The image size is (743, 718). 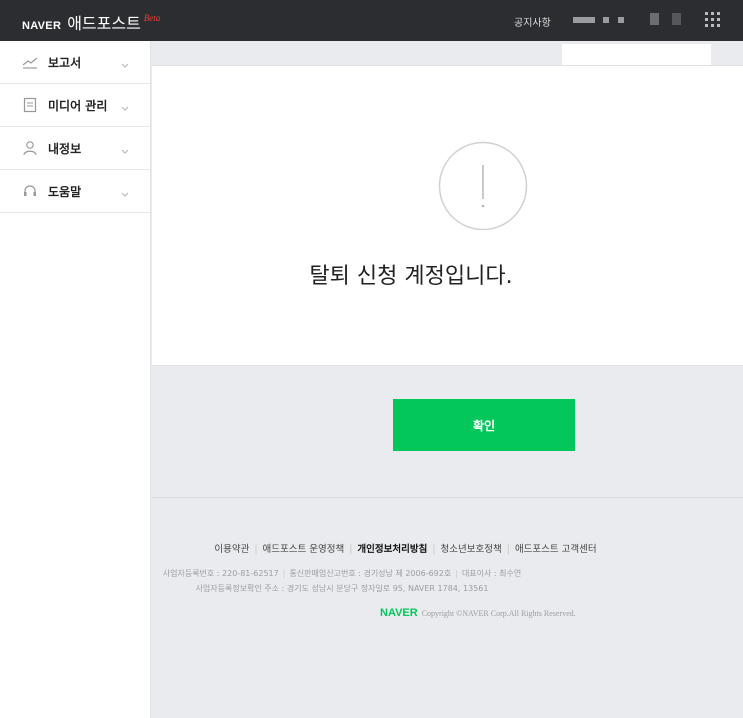 What do you see at coordinates (30, 62) in the screenshot?
I see `chart-line-icon` at bounding box center [30, 62].